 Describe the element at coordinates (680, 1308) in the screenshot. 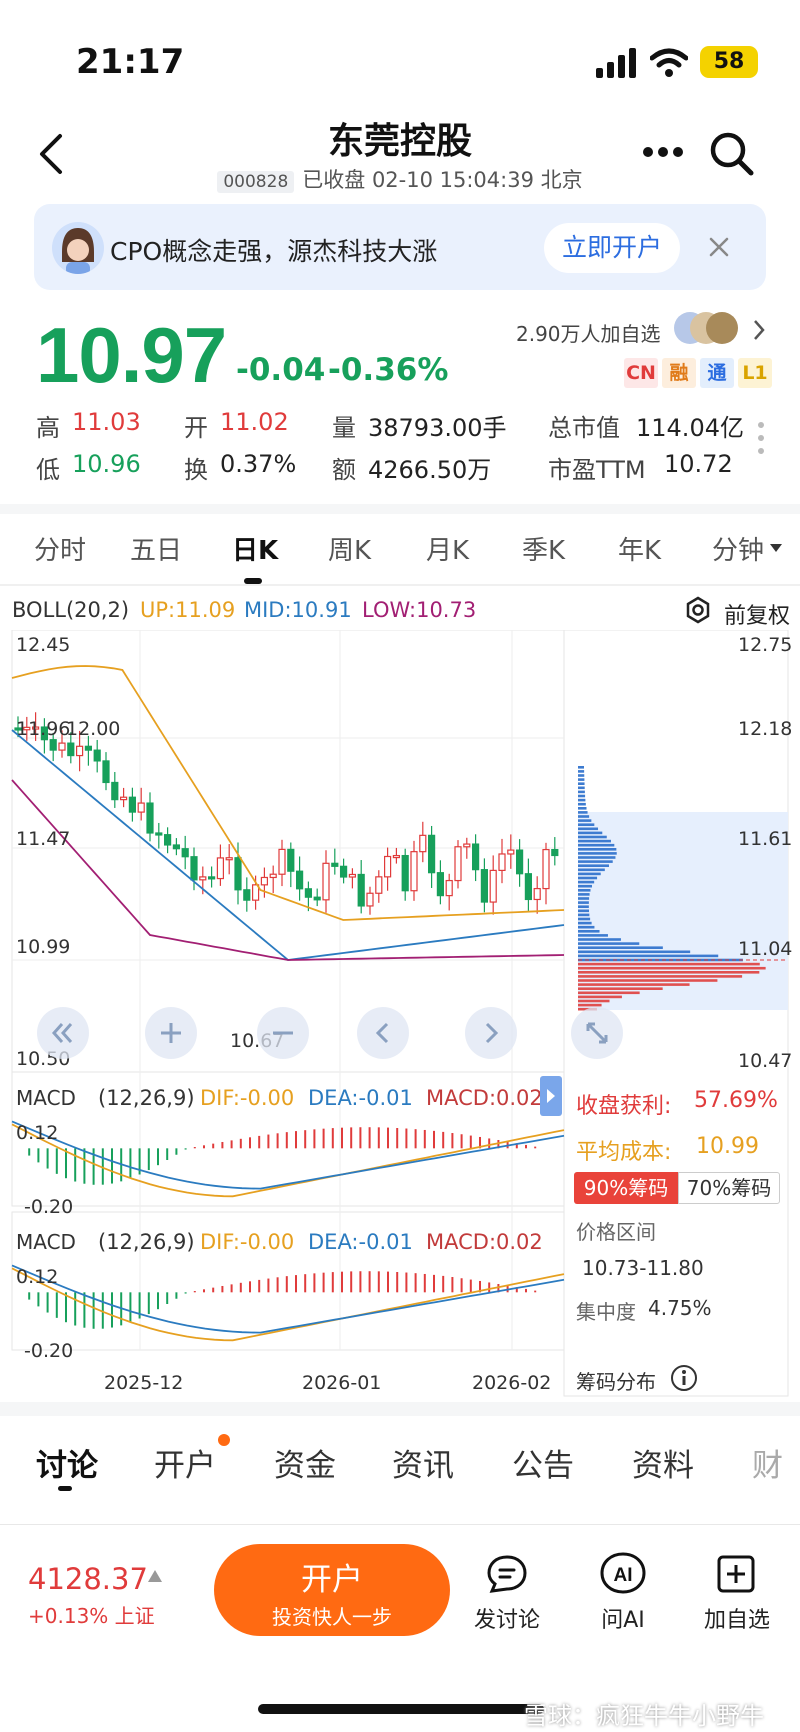

I see `concentration-value: 4.75%` at that location.